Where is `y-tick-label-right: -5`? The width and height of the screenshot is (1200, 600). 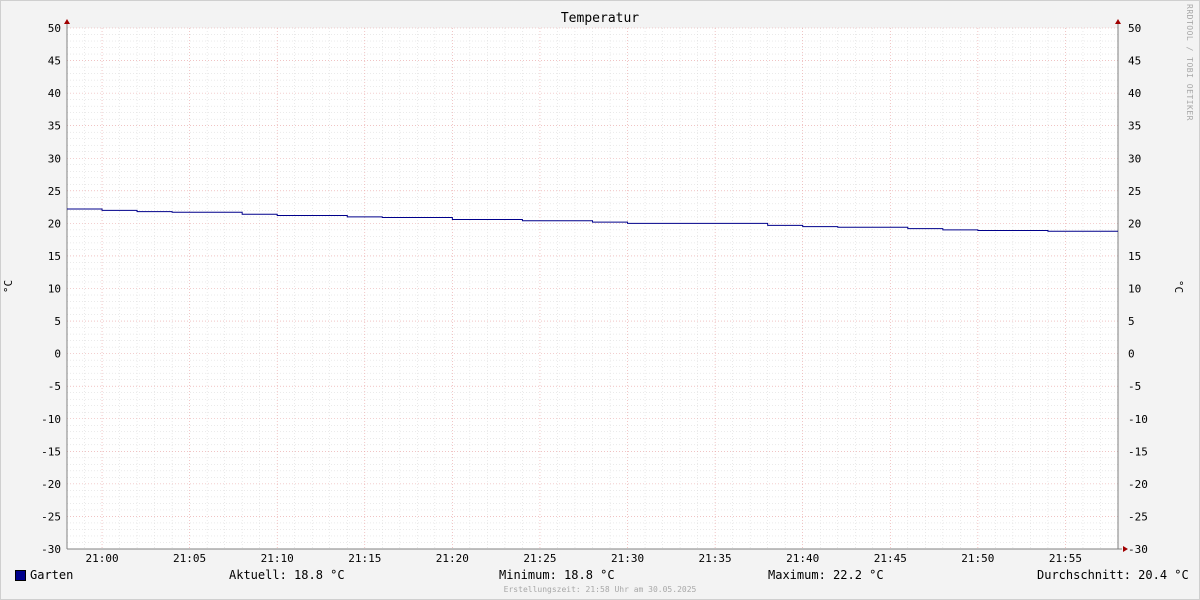
y-tick-label-right: -5 is located at coordinates (1134, 386).